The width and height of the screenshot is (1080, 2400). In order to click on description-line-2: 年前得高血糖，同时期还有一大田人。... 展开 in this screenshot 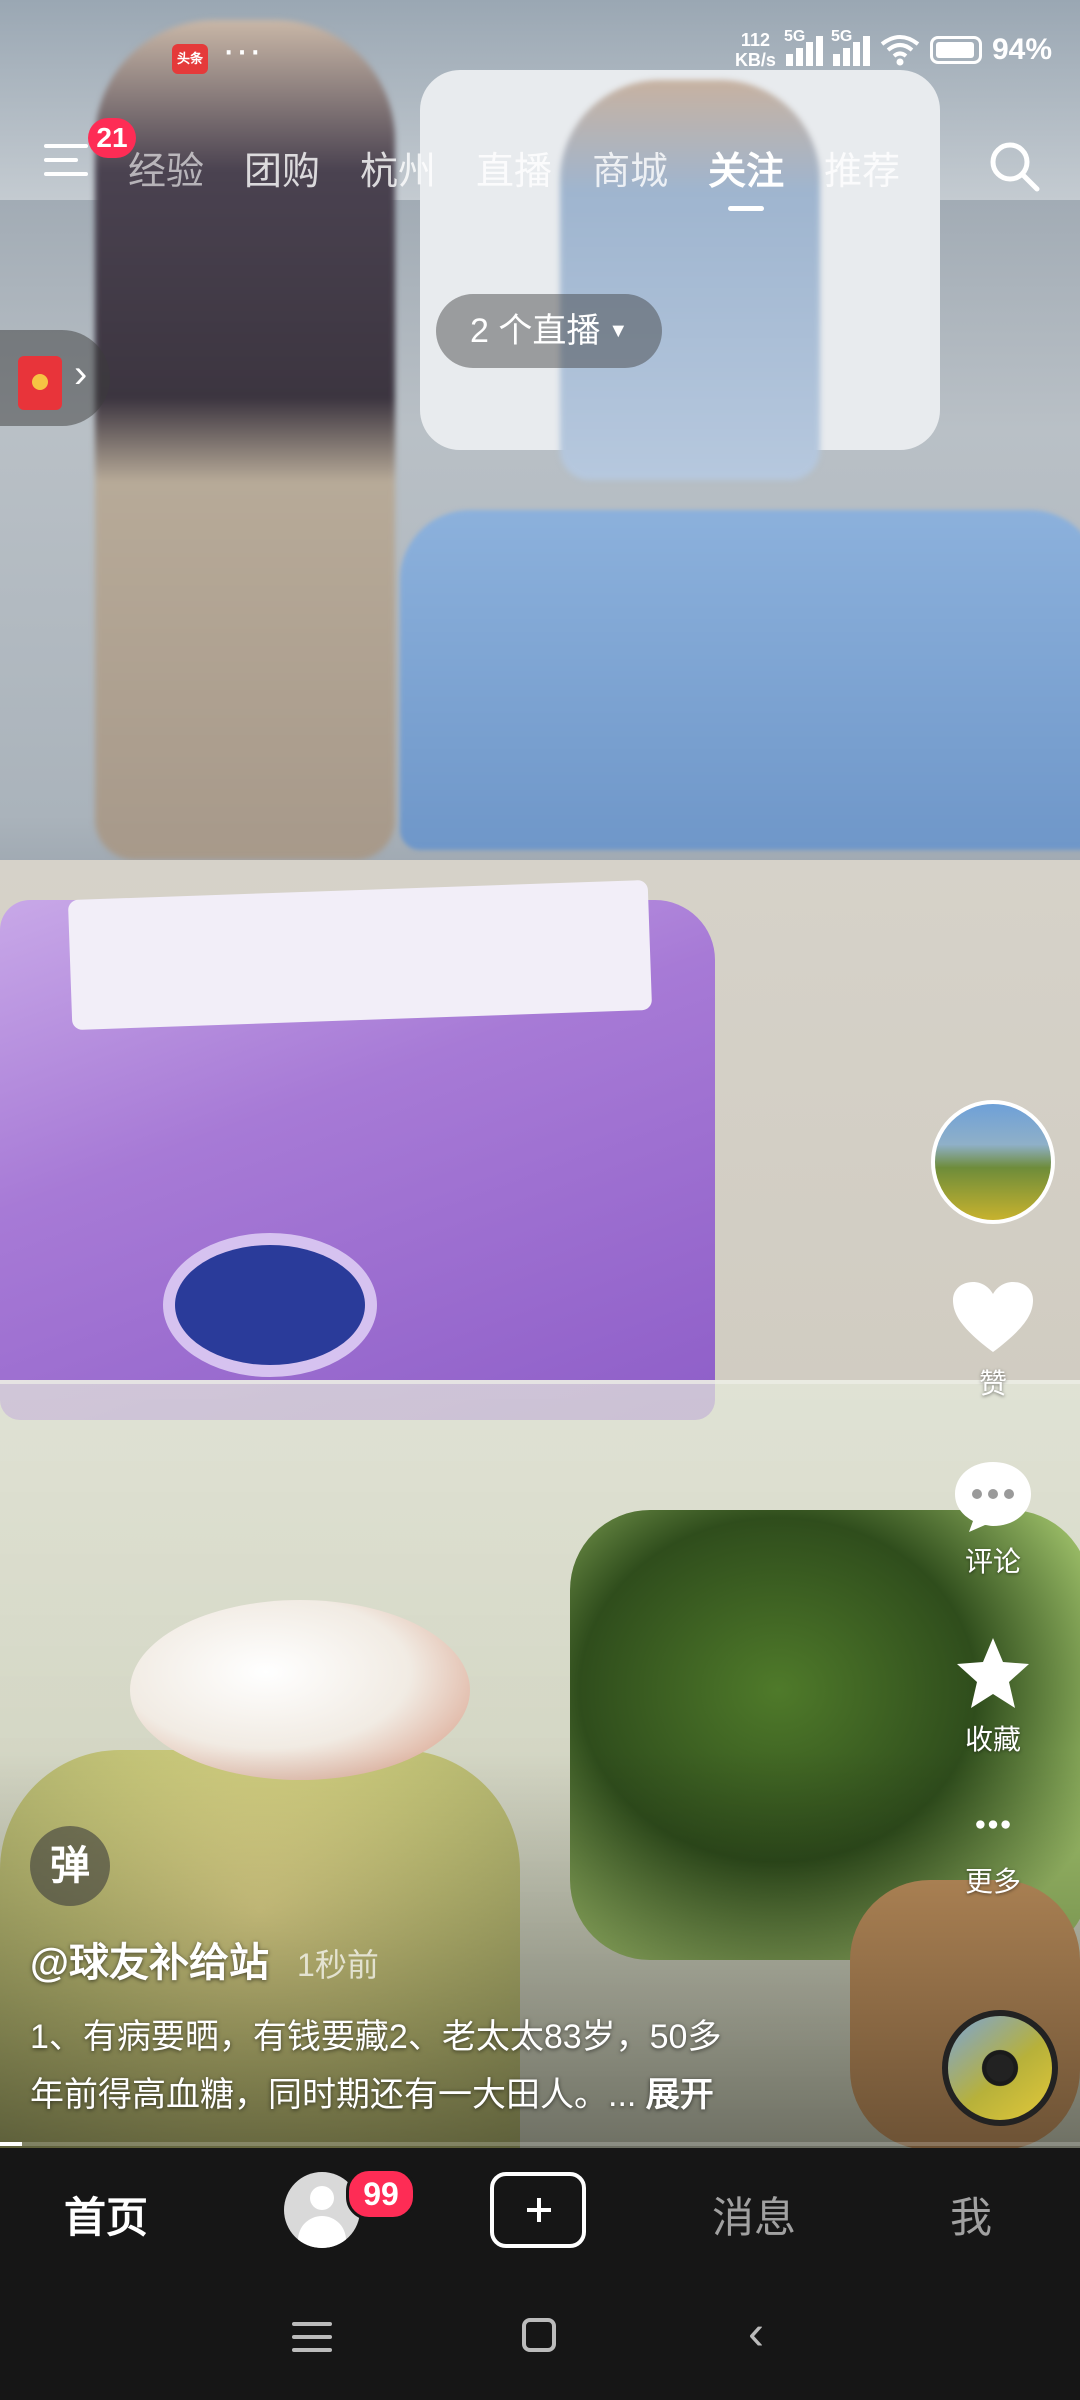, I will do `click(445, 2095)`.